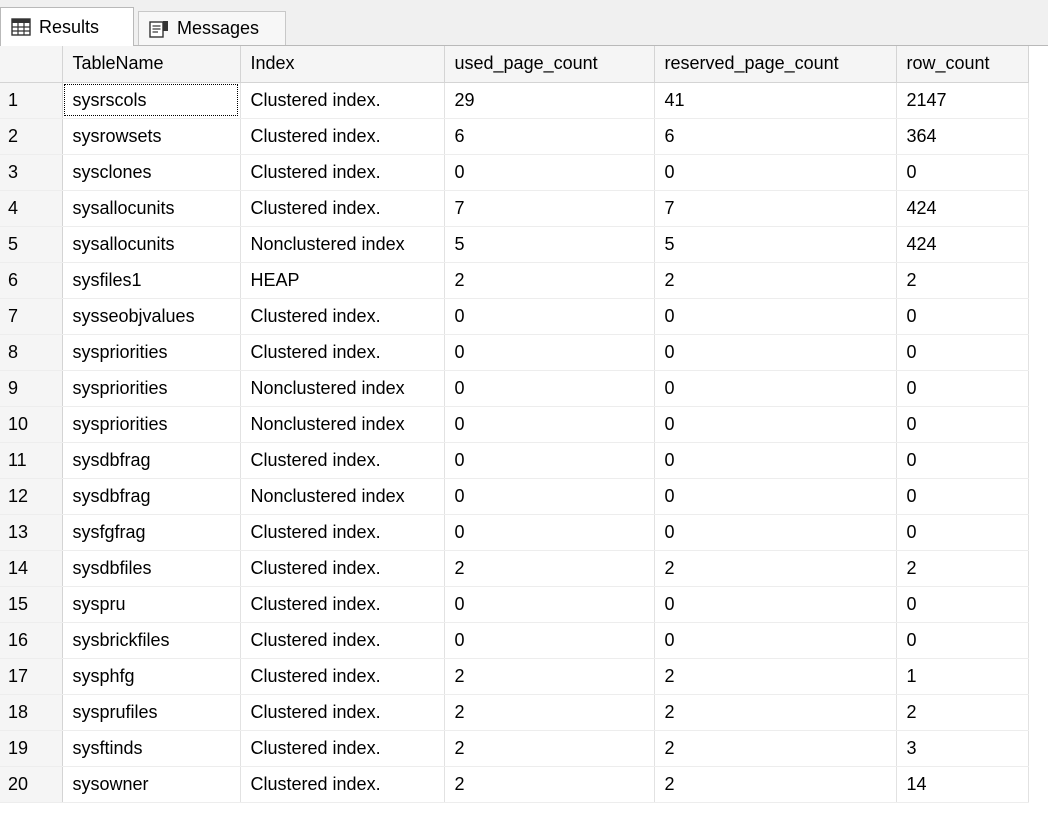  What do you see at coordinates (151, 568) in the screenshot?
I see `cell-tablename: sysdbfiles` at bounding box center [151, 568].